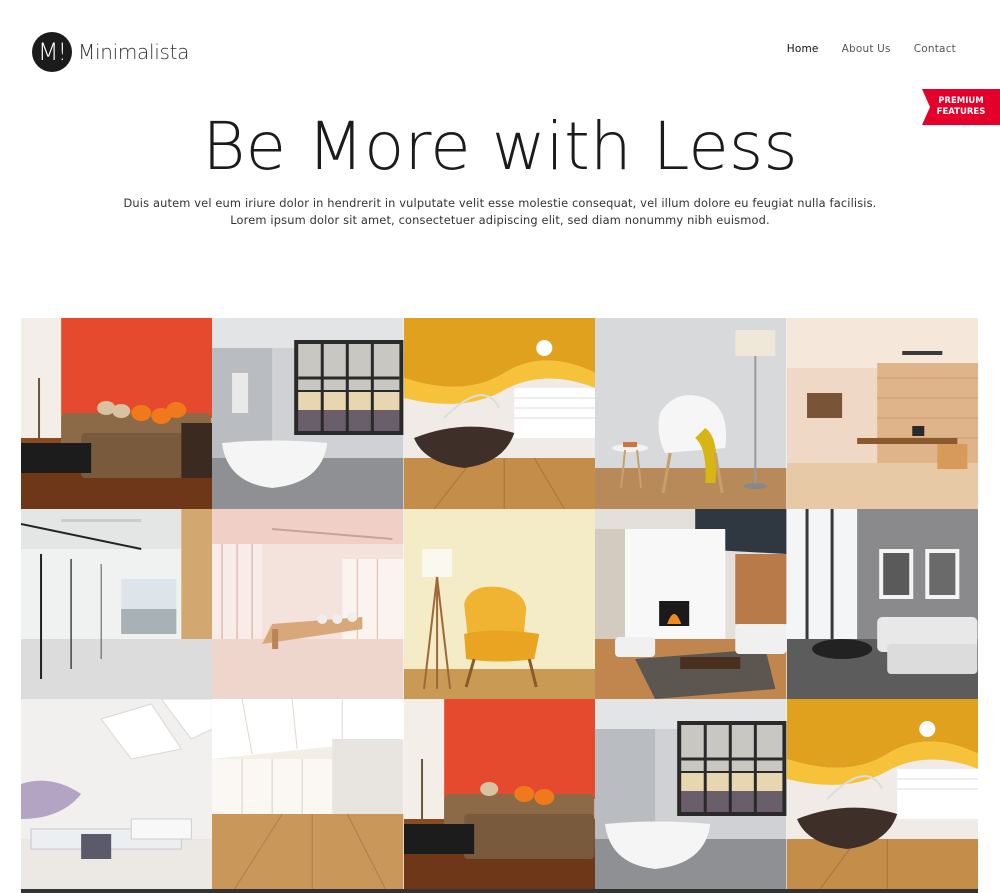 The width and height of the screenshot is (1000, 893). What do you see at coordinates (134, 52) in the screenshot?
I see `logo-text: Minimalista` at bounding box center [134, 52].